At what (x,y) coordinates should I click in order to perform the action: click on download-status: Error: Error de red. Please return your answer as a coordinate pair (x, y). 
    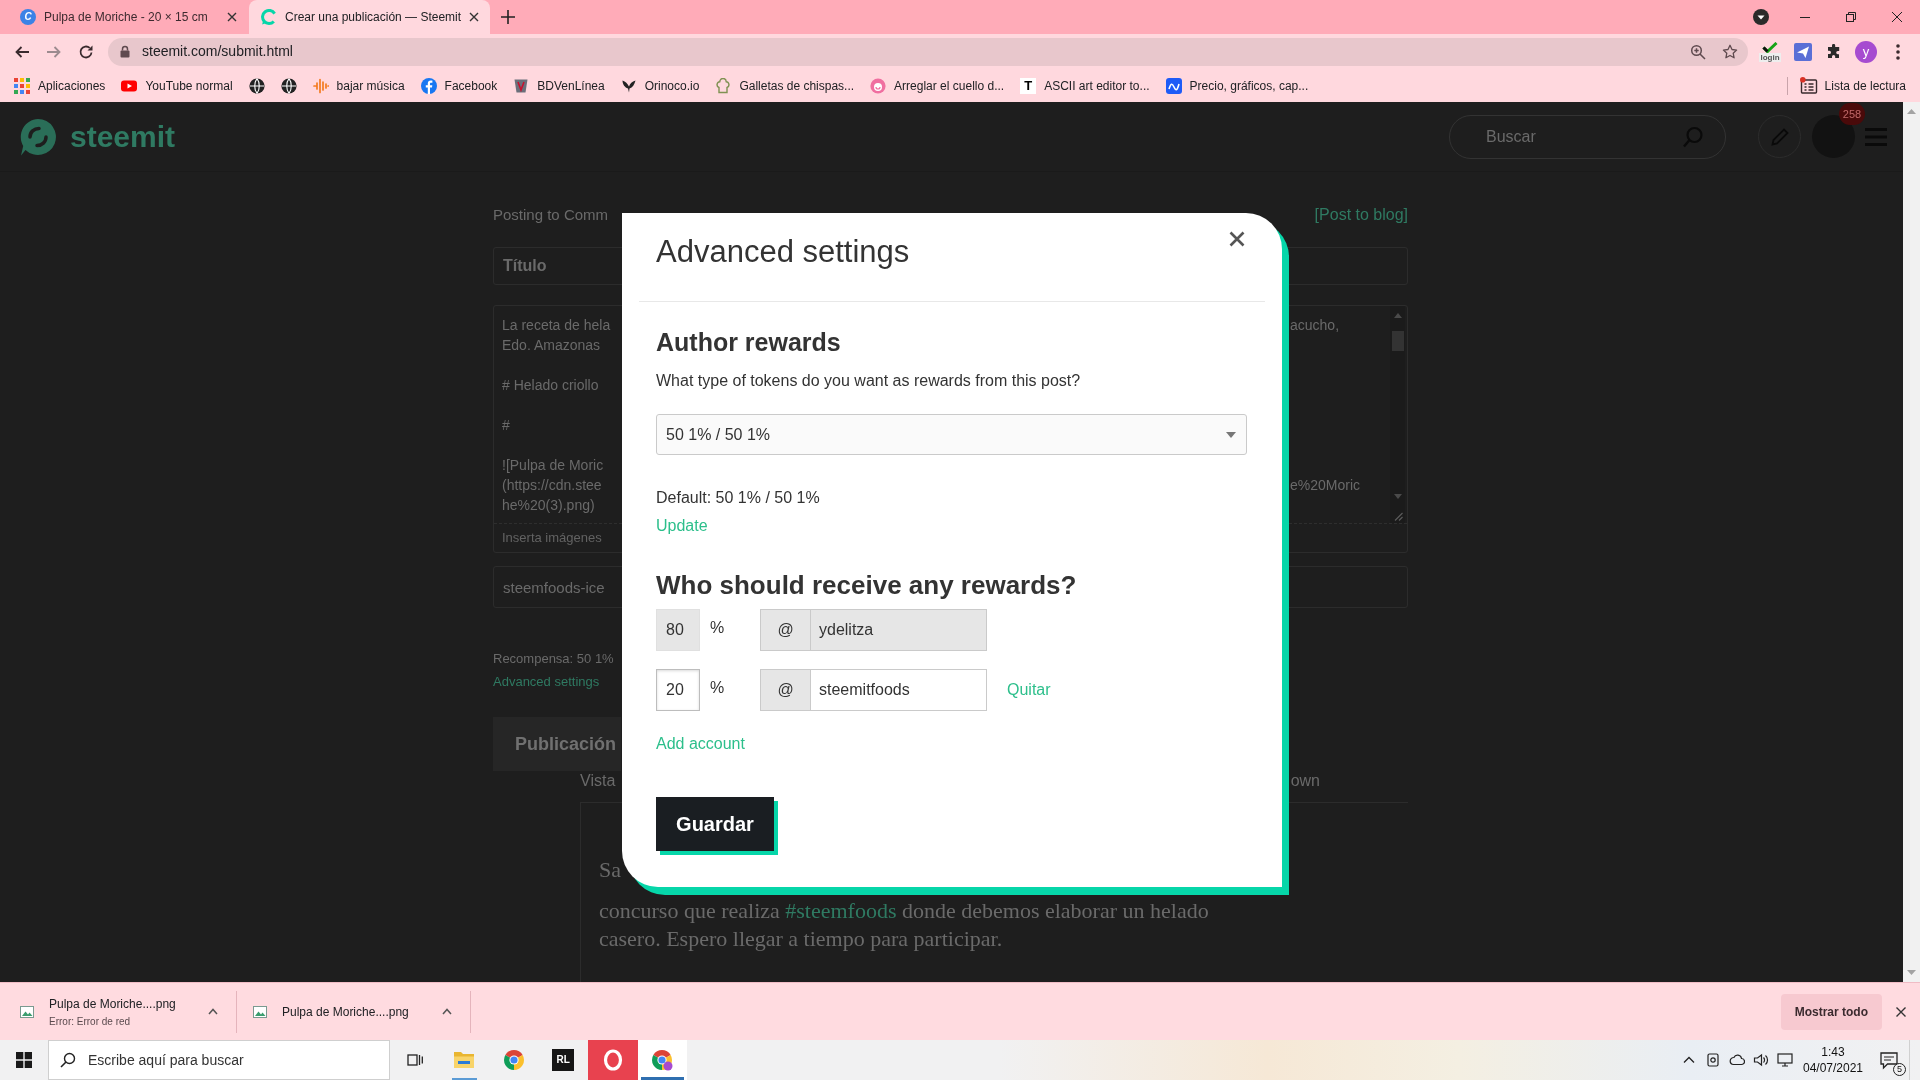
    Looking at the image, I should click on (90, 1021).